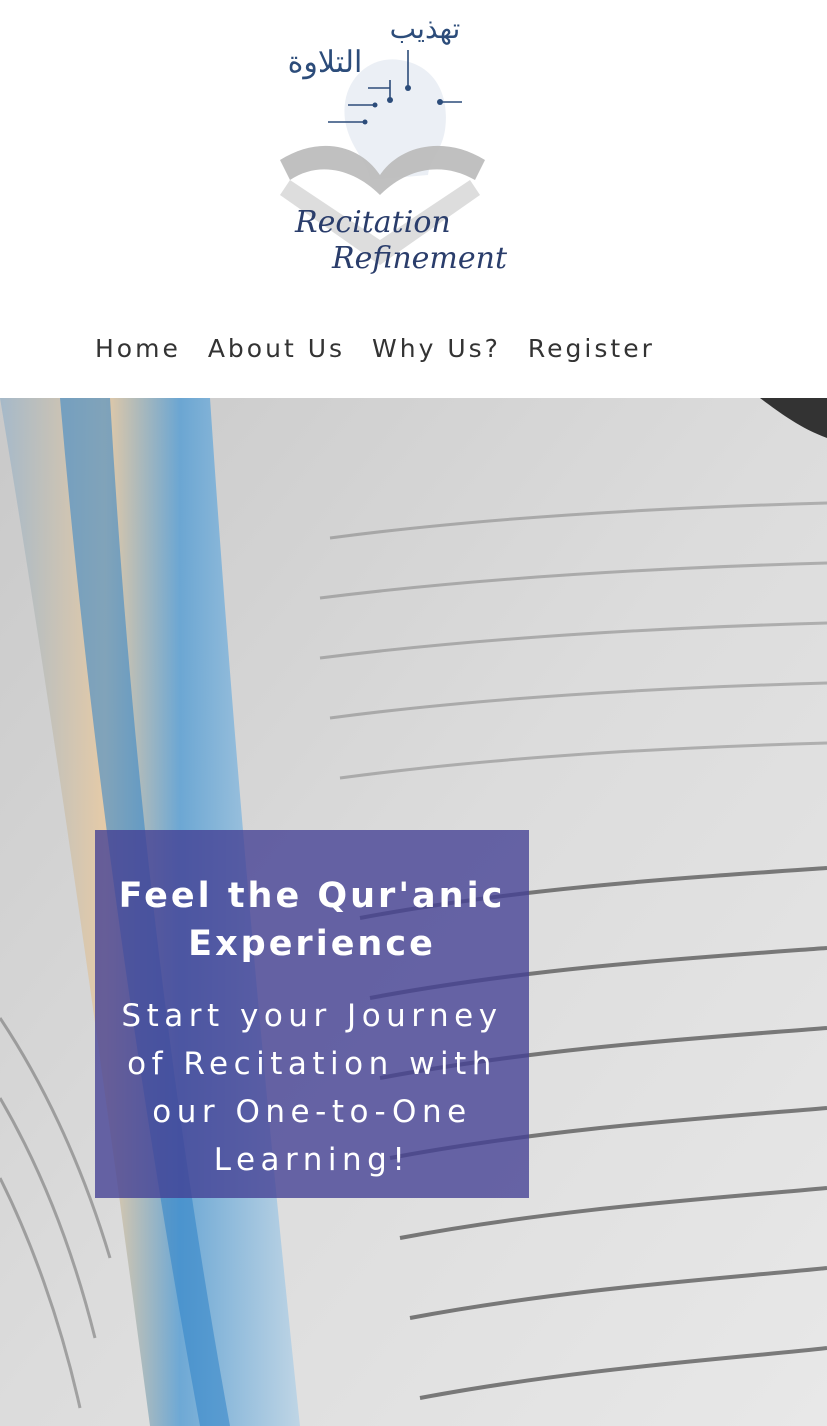 The height and width of the screenshot is (1426, 827). I want to click on site-logo: التلاوة تهذيب Recitation Refinement, so click(380, 147).